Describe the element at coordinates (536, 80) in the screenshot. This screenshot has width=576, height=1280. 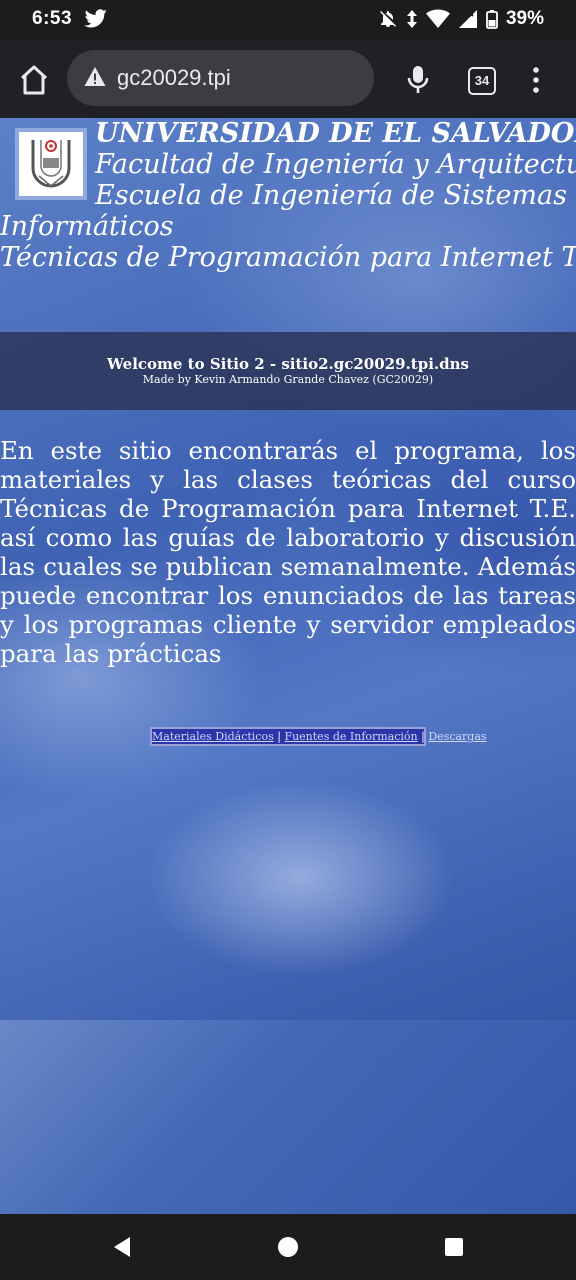
I see `more-vert-icon` at that location.